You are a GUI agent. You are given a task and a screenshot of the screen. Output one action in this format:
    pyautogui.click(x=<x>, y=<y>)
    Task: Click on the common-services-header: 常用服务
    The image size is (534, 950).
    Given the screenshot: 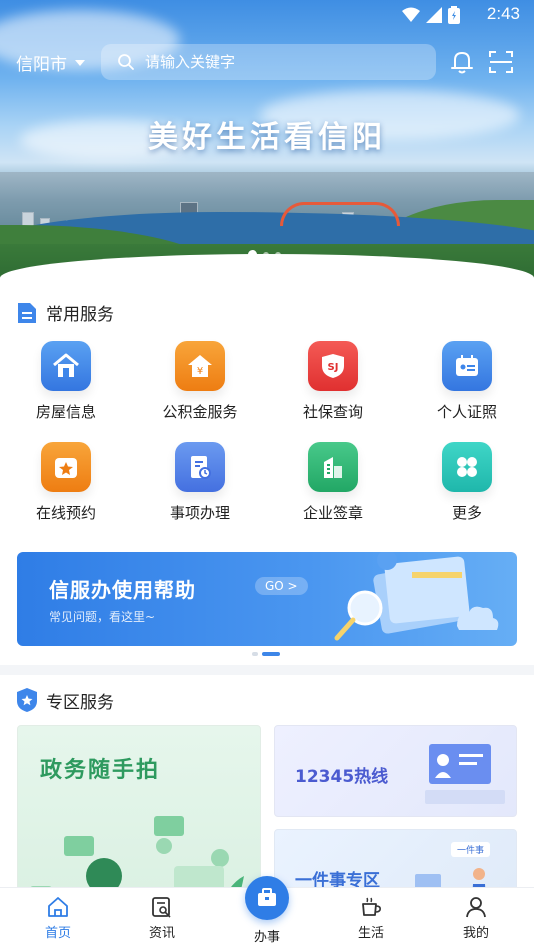 What is the action you would take?
    pyautogui.click(x=65, y=312)
    